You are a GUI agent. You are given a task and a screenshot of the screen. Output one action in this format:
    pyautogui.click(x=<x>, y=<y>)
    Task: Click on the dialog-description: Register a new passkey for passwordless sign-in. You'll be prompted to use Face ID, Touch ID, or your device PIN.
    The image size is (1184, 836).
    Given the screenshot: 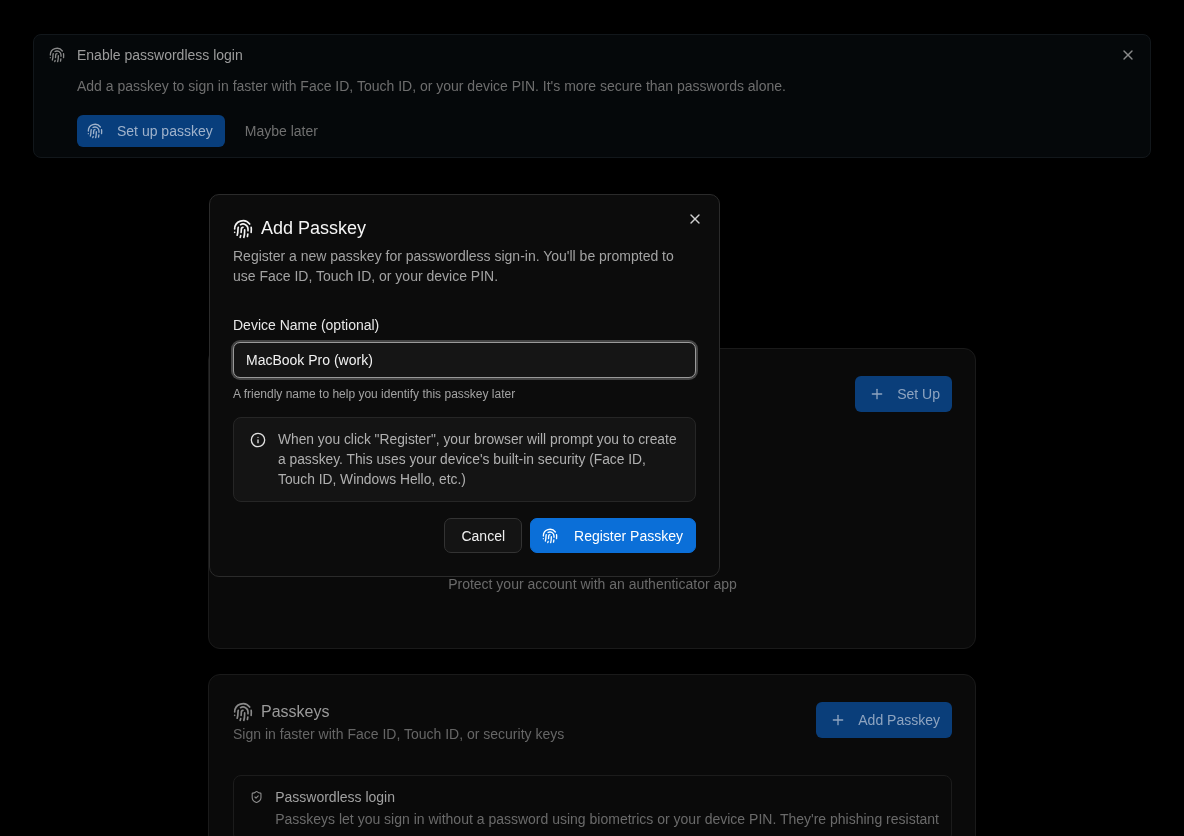 What is the action you would take?
    pyautogui.click(x=454, y=266)
    